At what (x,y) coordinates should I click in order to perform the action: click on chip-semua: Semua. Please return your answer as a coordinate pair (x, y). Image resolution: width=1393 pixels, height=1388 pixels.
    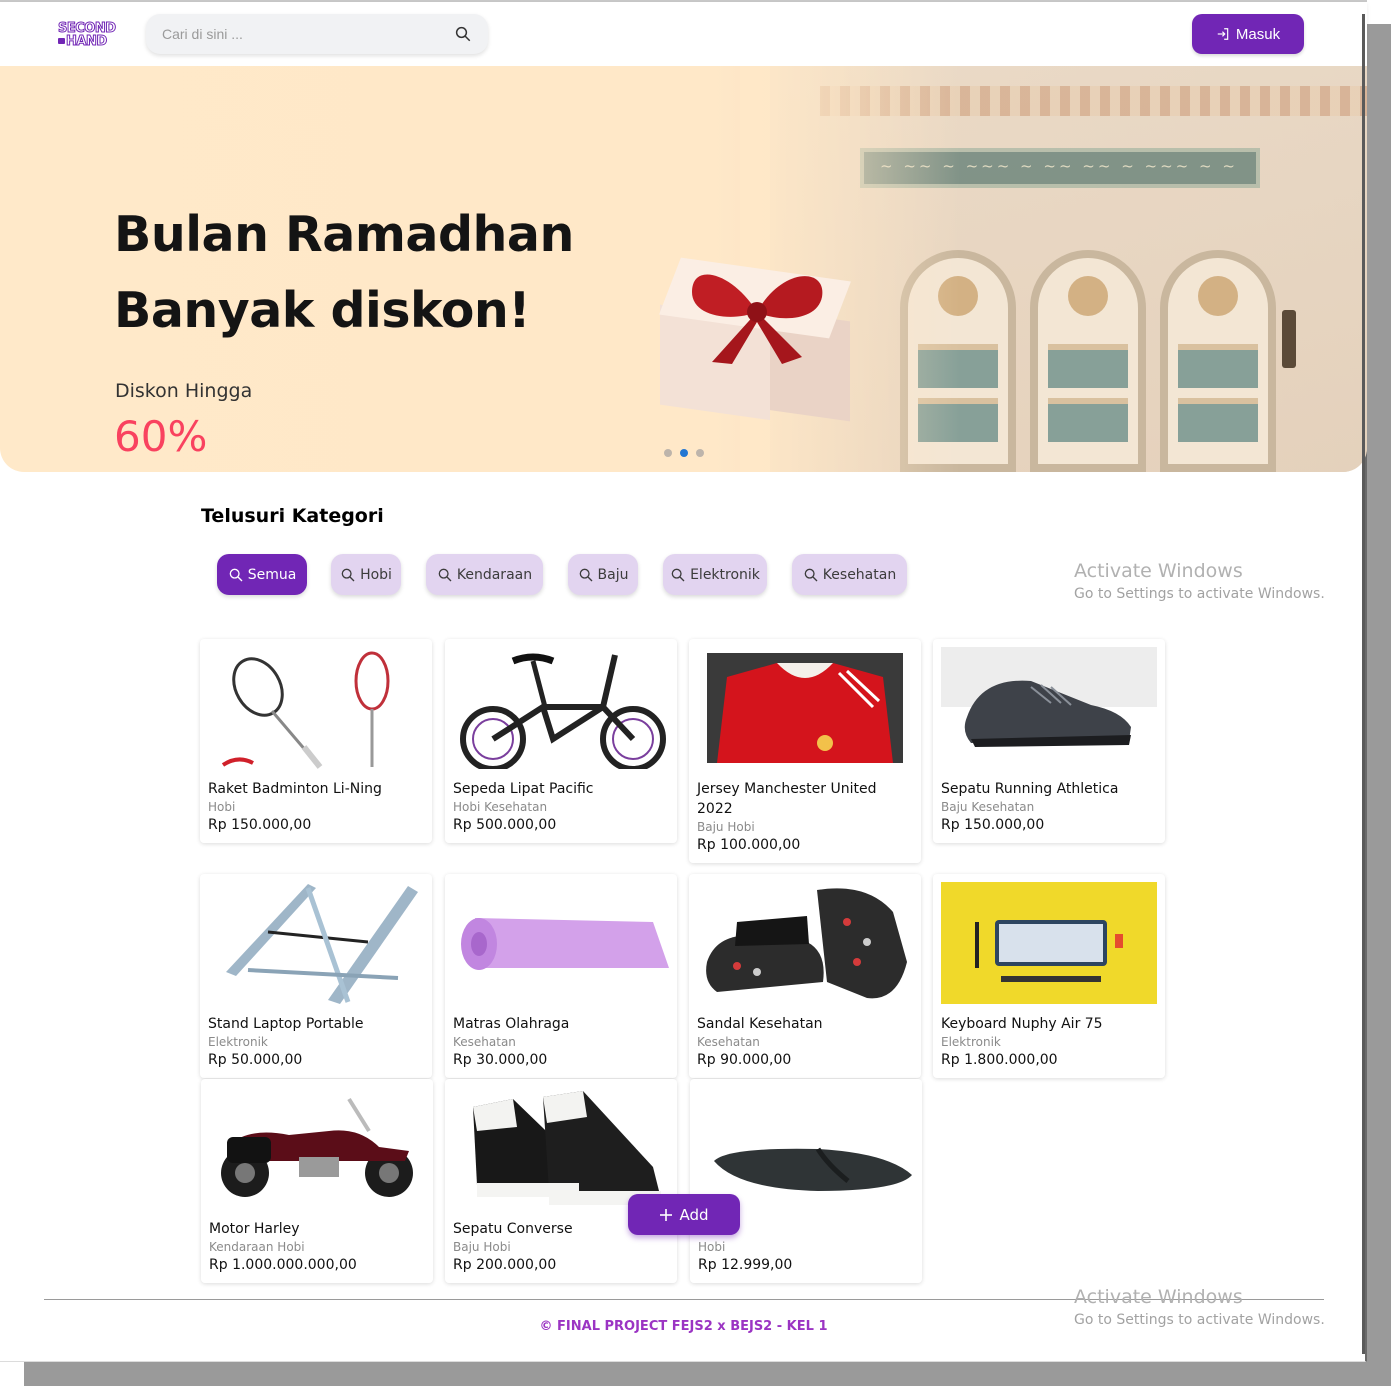
    Looking at the image, I should click on (262, 574).